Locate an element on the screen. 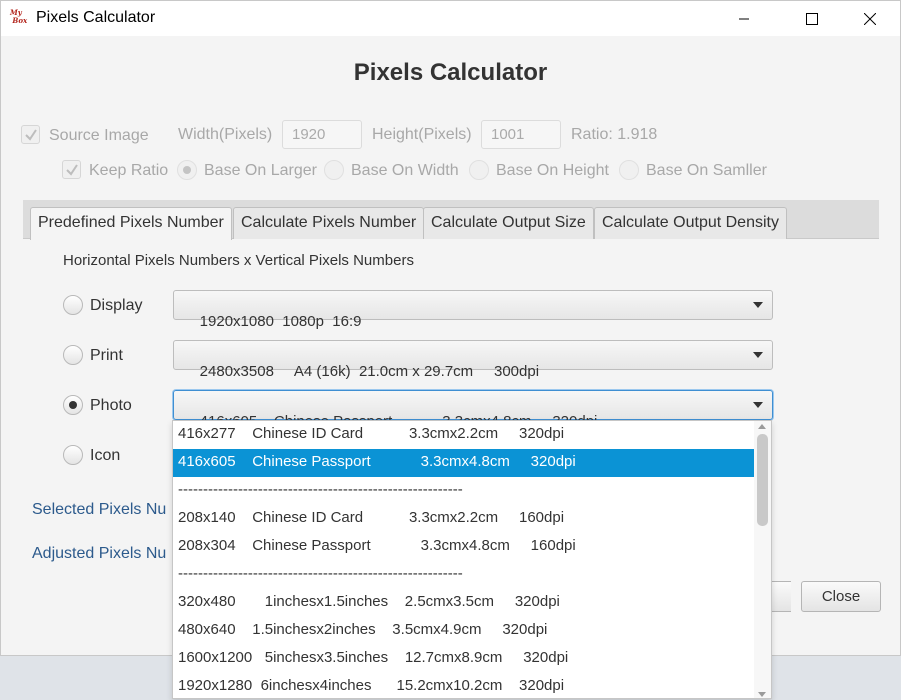  base-on-smaller-label: Base On Samller is located at coordinates (706, 170).